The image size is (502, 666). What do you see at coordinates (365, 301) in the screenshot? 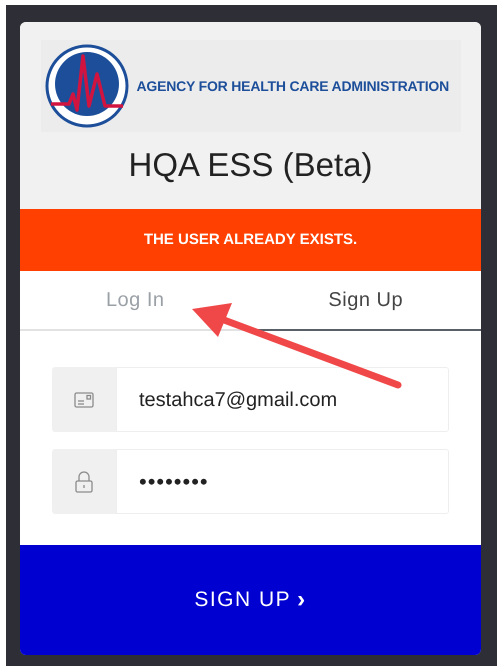
I see `tab: Sign Up` at bounding box center [365, 301].